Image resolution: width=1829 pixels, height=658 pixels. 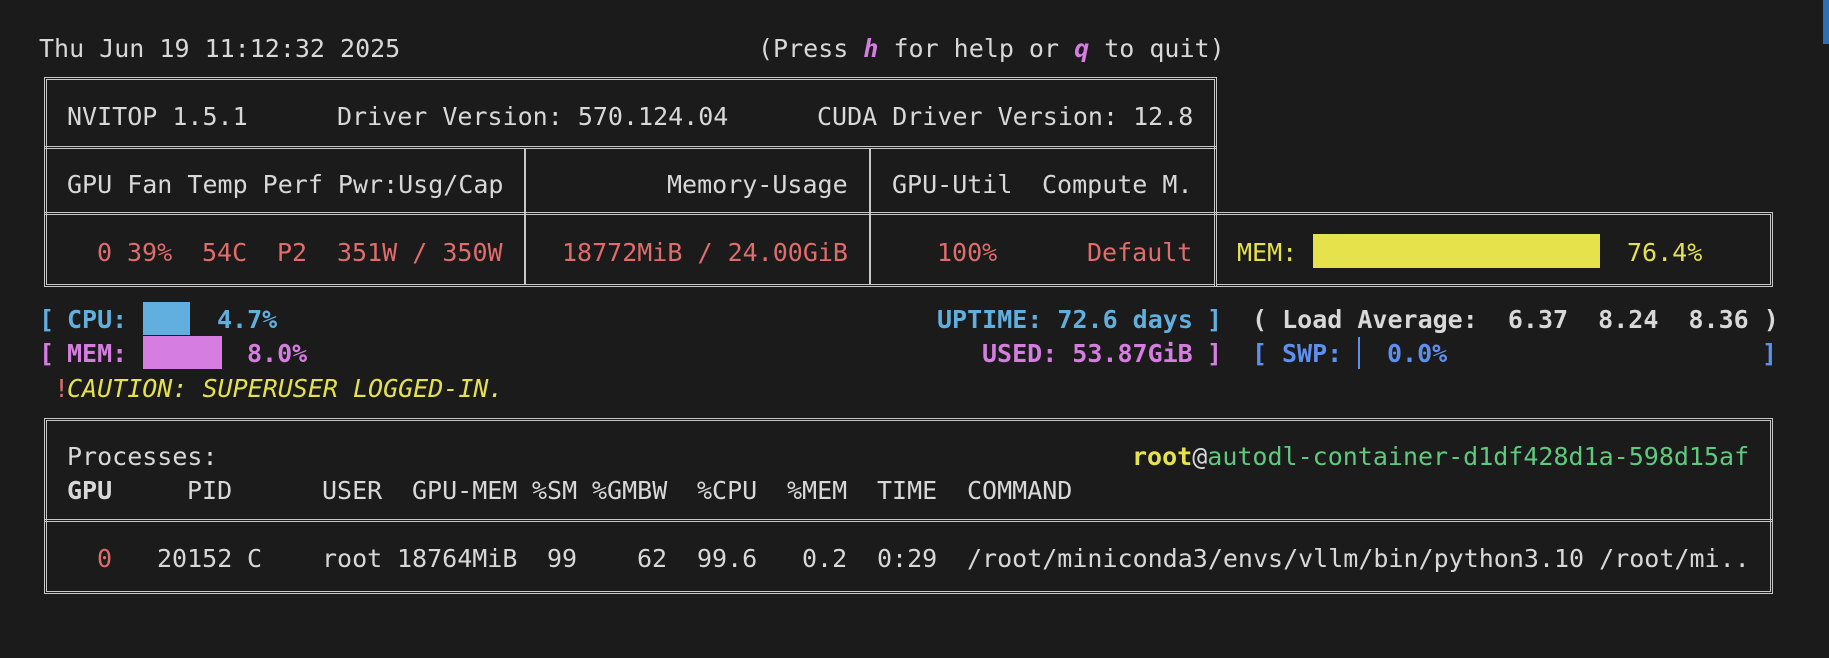 What do you see at coordinates (277, 353) in the screenshot?
I see `host-mem-percent: 8.0%` at bounding box center [277, 353].